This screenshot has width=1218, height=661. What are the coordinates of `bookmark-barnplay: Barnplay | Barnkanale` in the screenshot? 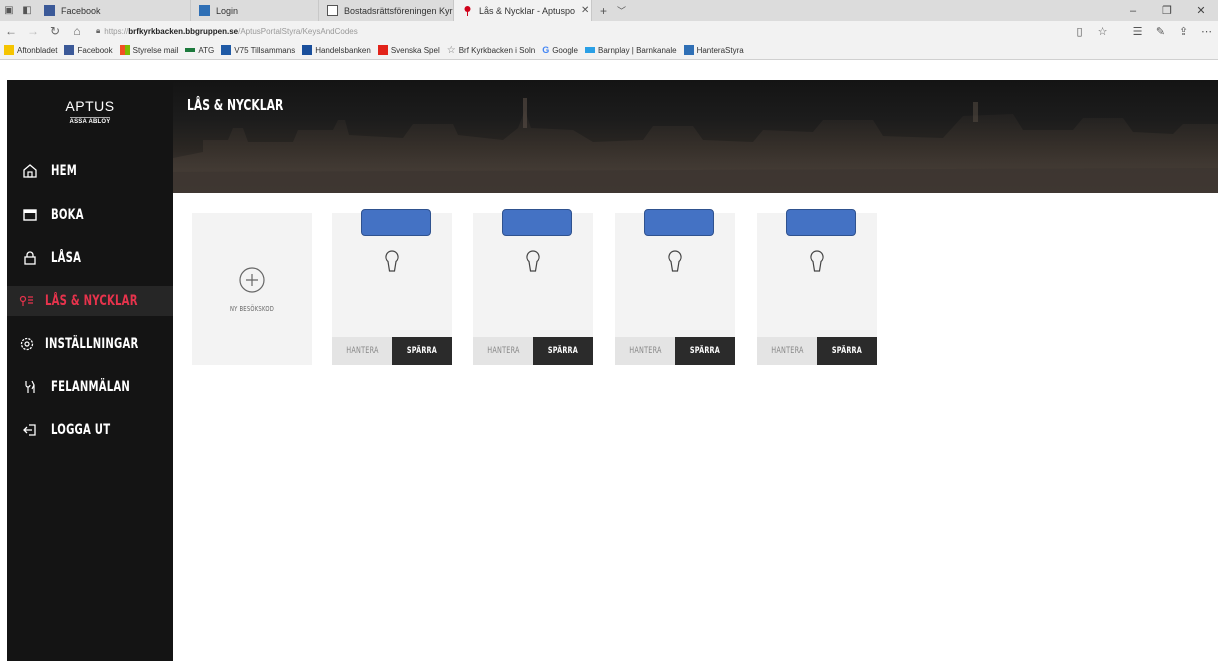 It's located at (631, 50).